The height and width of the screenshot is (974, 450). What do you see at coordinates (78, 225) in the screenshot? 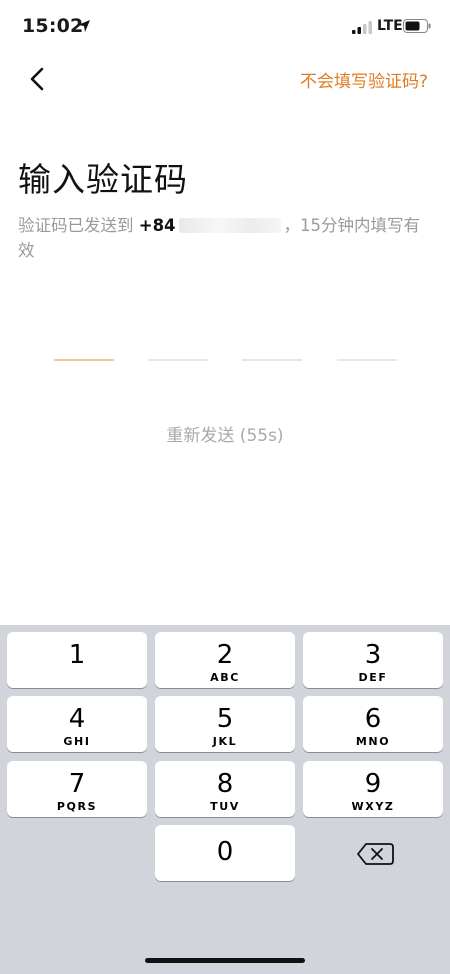
I see `subtitle-text-before: 验证码已发送到` at bounding box center [78, 225].